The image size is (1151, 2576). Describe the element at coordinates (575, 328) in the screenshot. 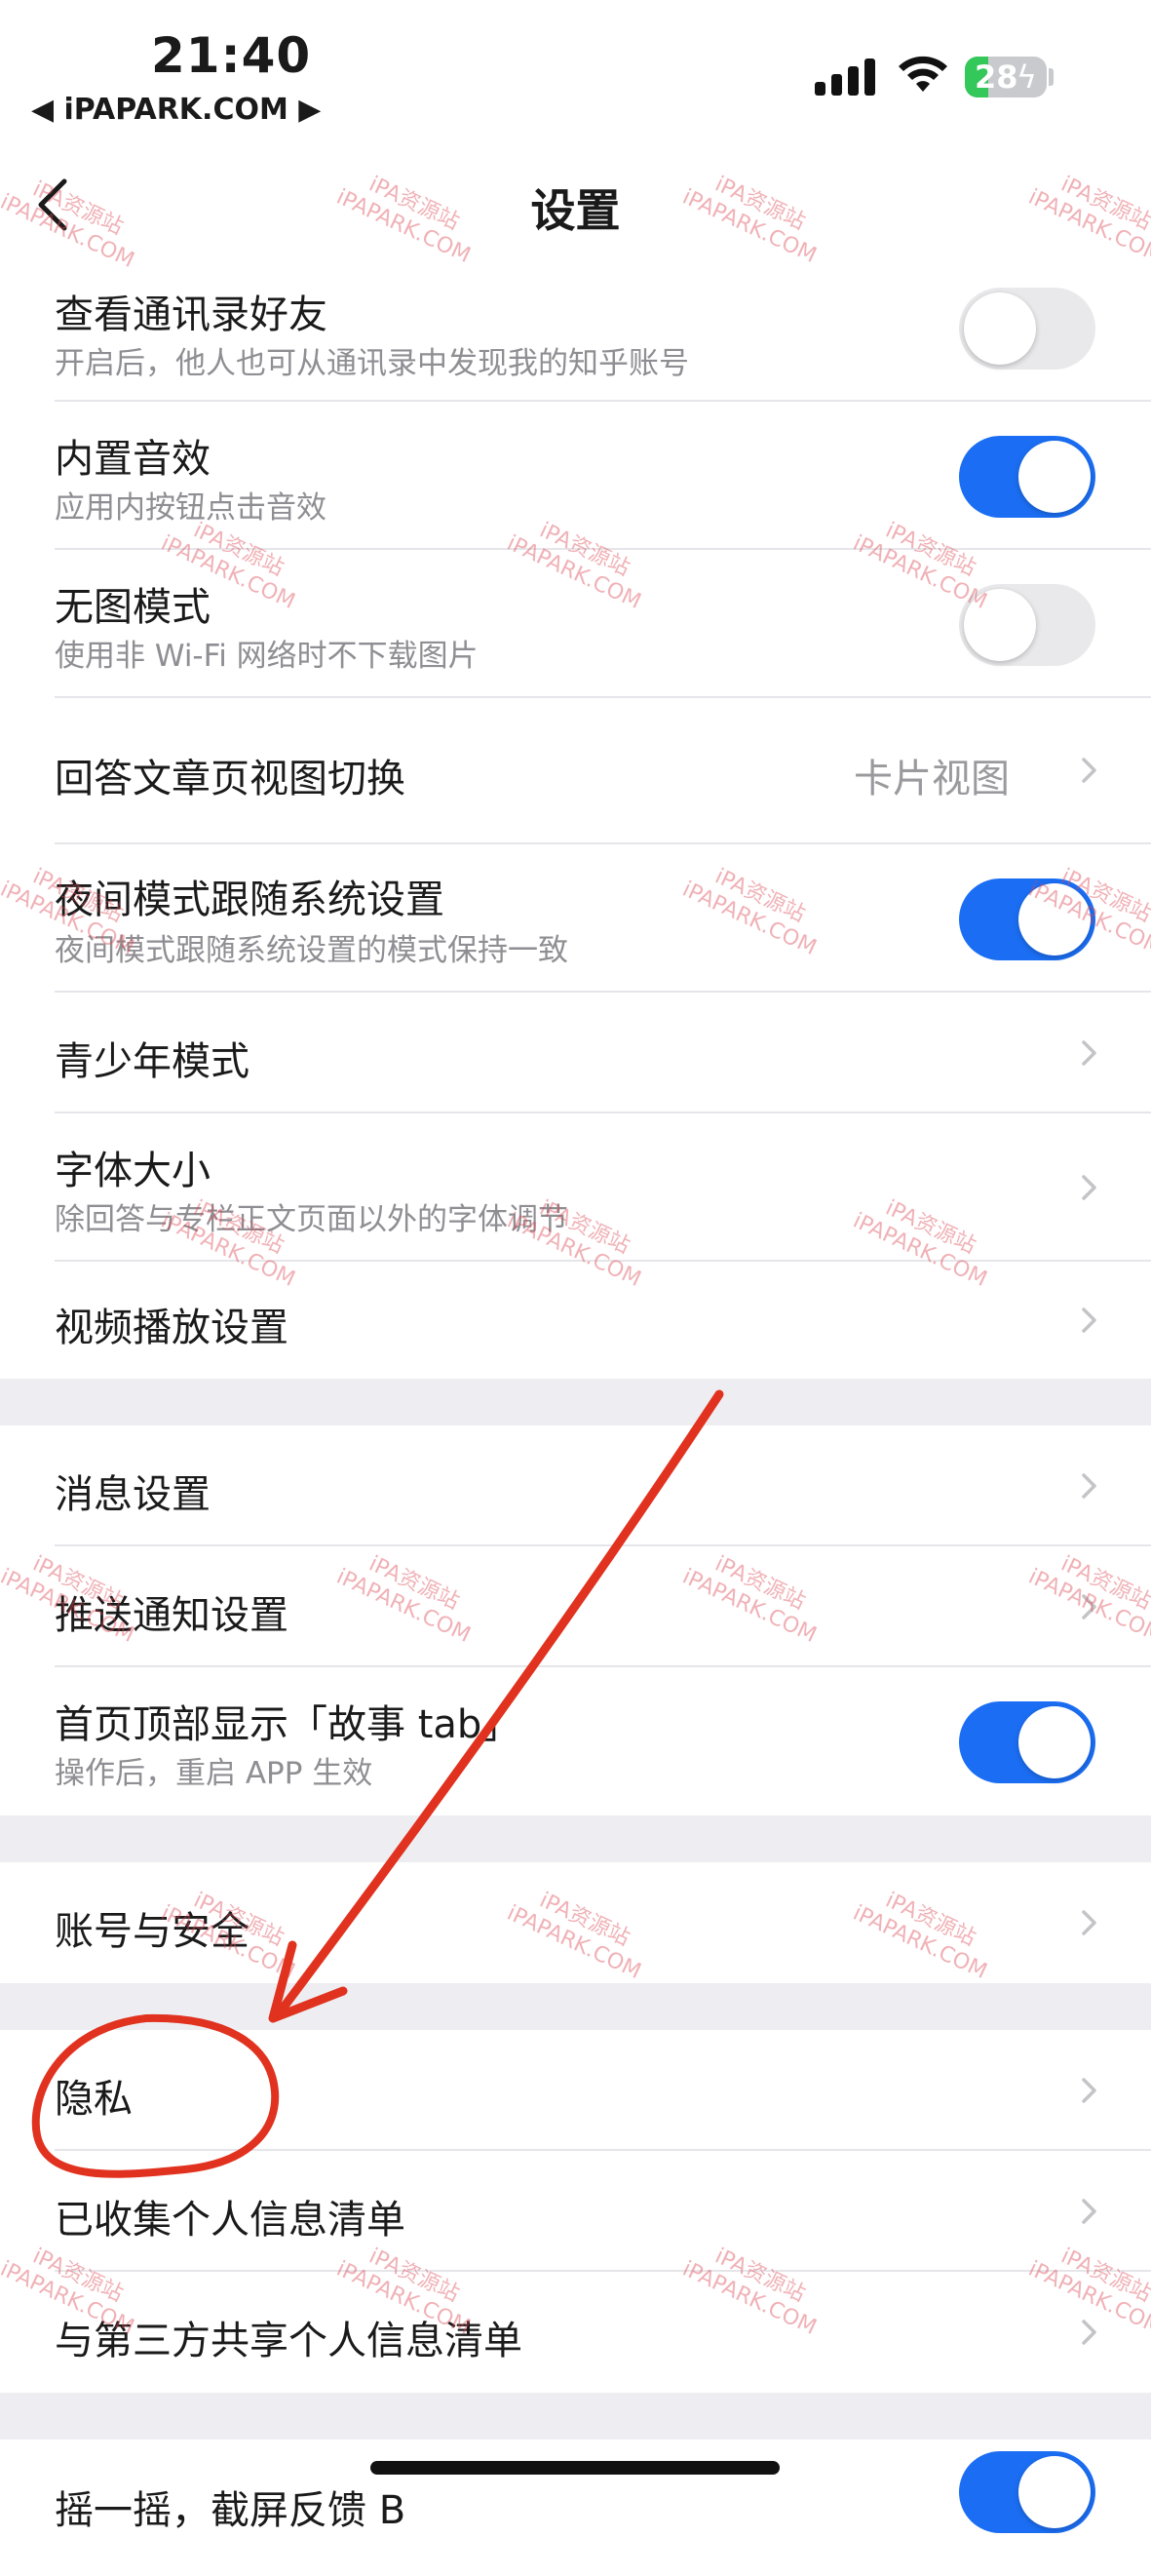

I see `setting-row-contacts-friends: 查看通讯录好友 开启后，他人也可从通讯录中发现我的知乎账号` at that location.